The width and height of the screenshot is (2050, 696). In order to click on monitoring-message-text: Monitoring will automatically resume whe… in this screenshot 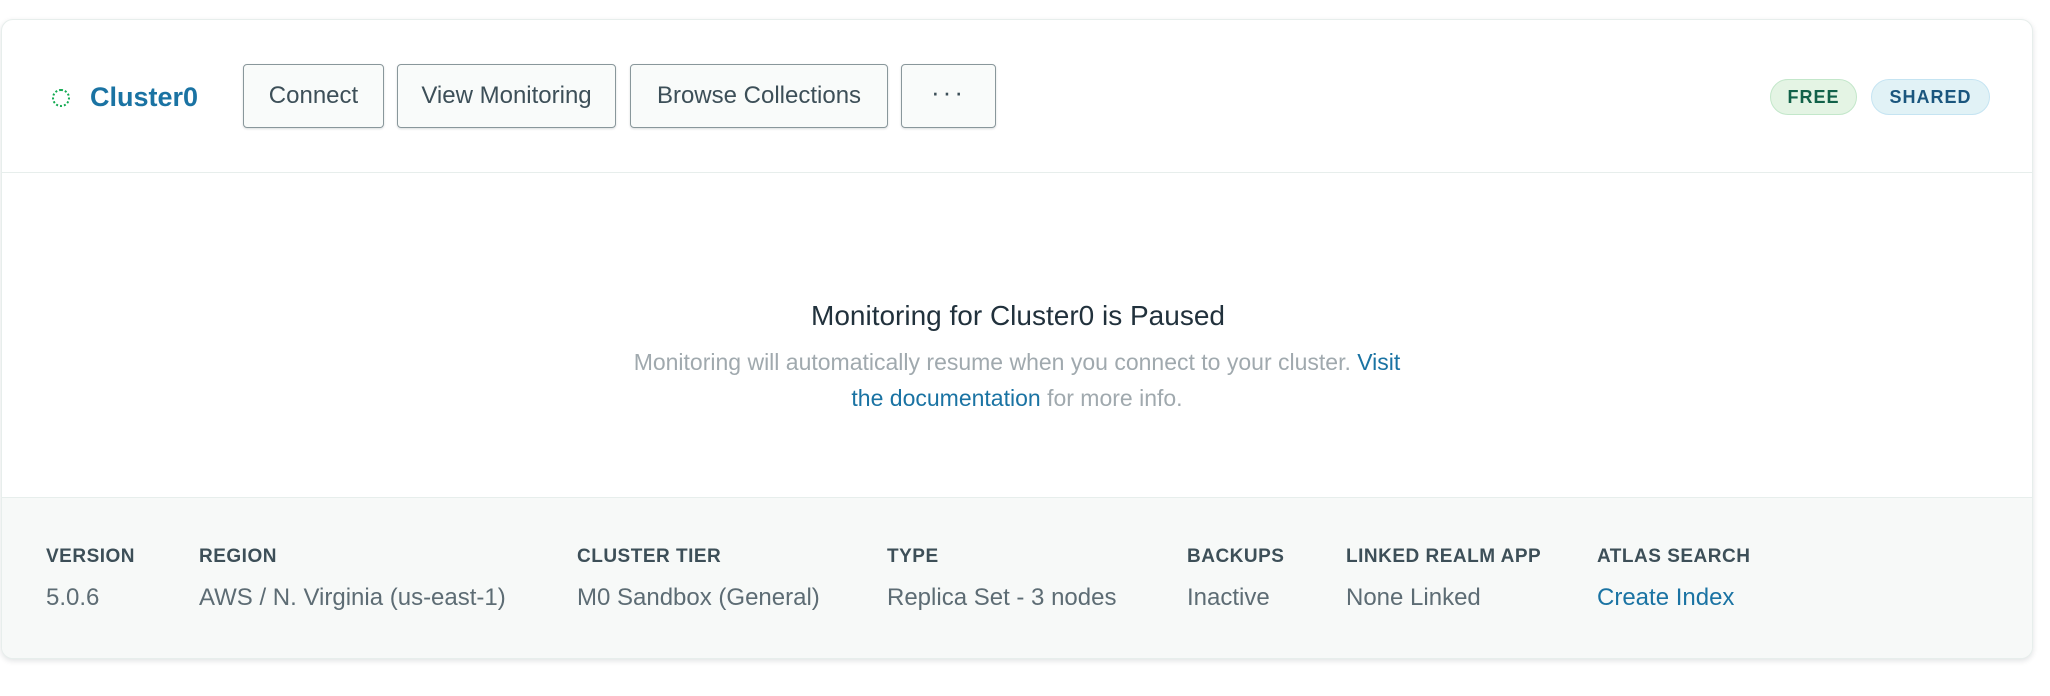, I will do `click(992, 362)`.